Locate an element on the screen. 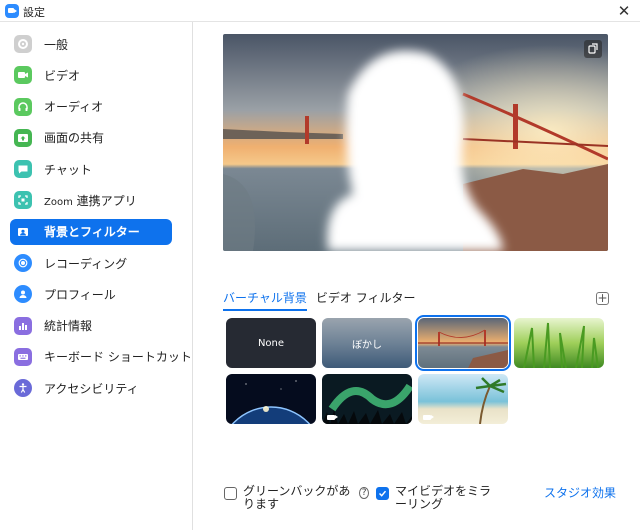  sidebar-item-label: Zoom 連携アプリ is located at coordinates (90, 200).